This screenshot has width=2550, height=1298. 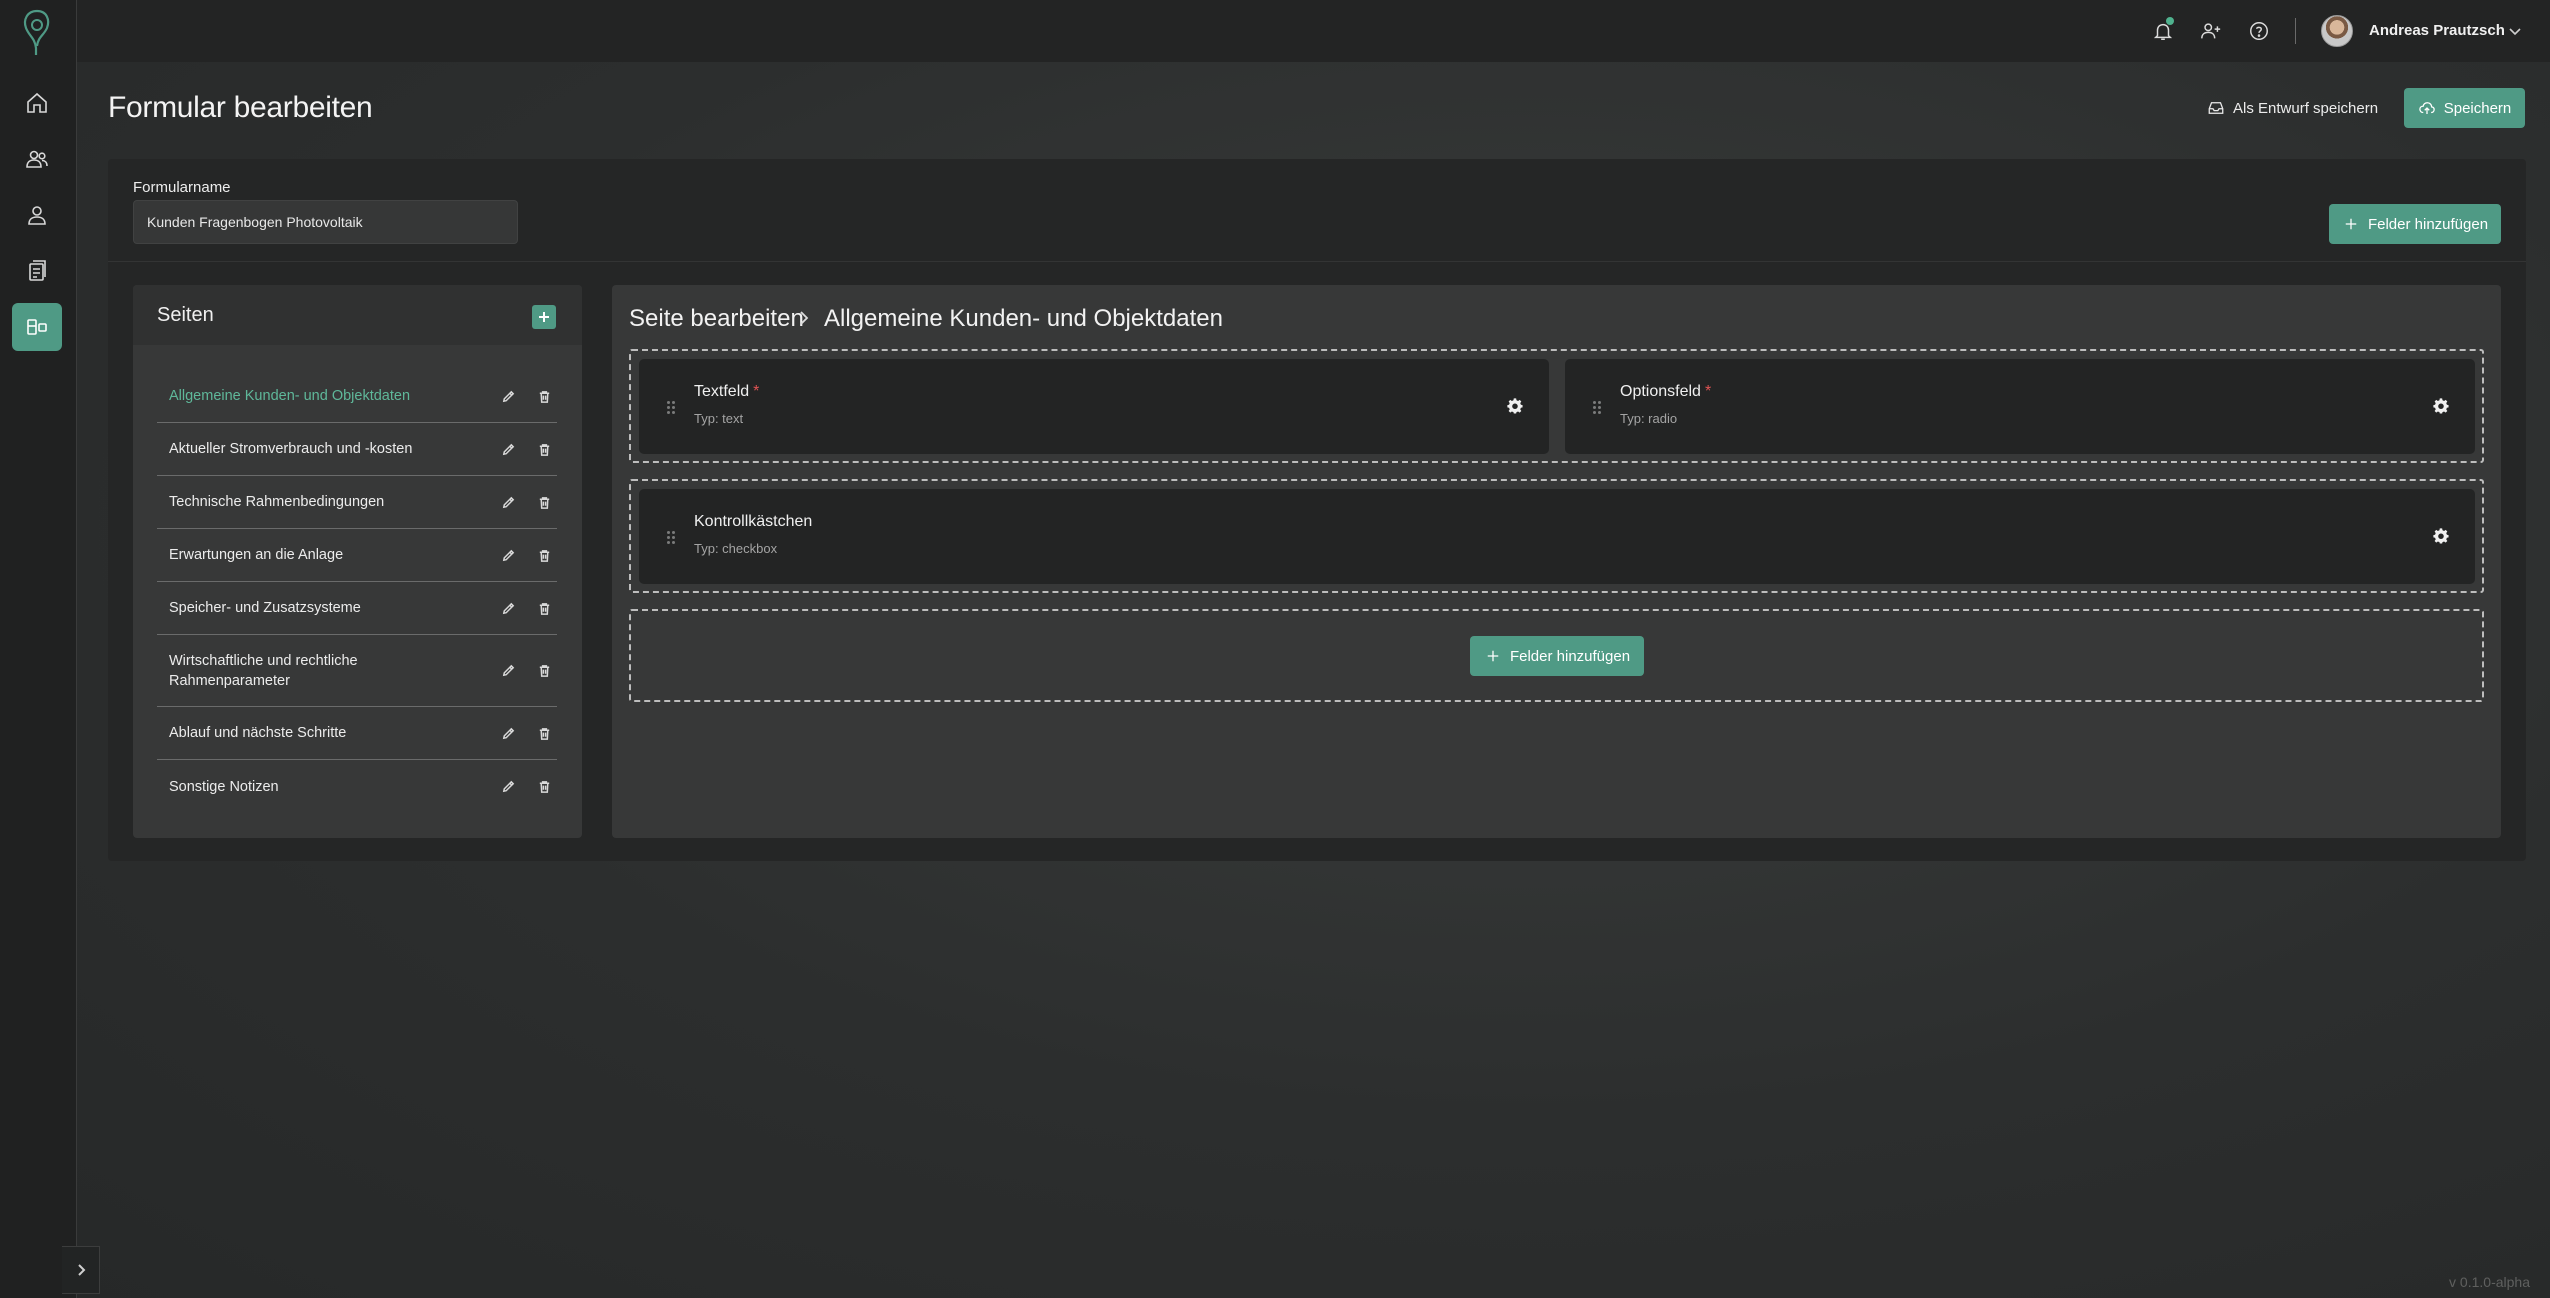 I want to click on users-icon, so click(x=37, y=159).